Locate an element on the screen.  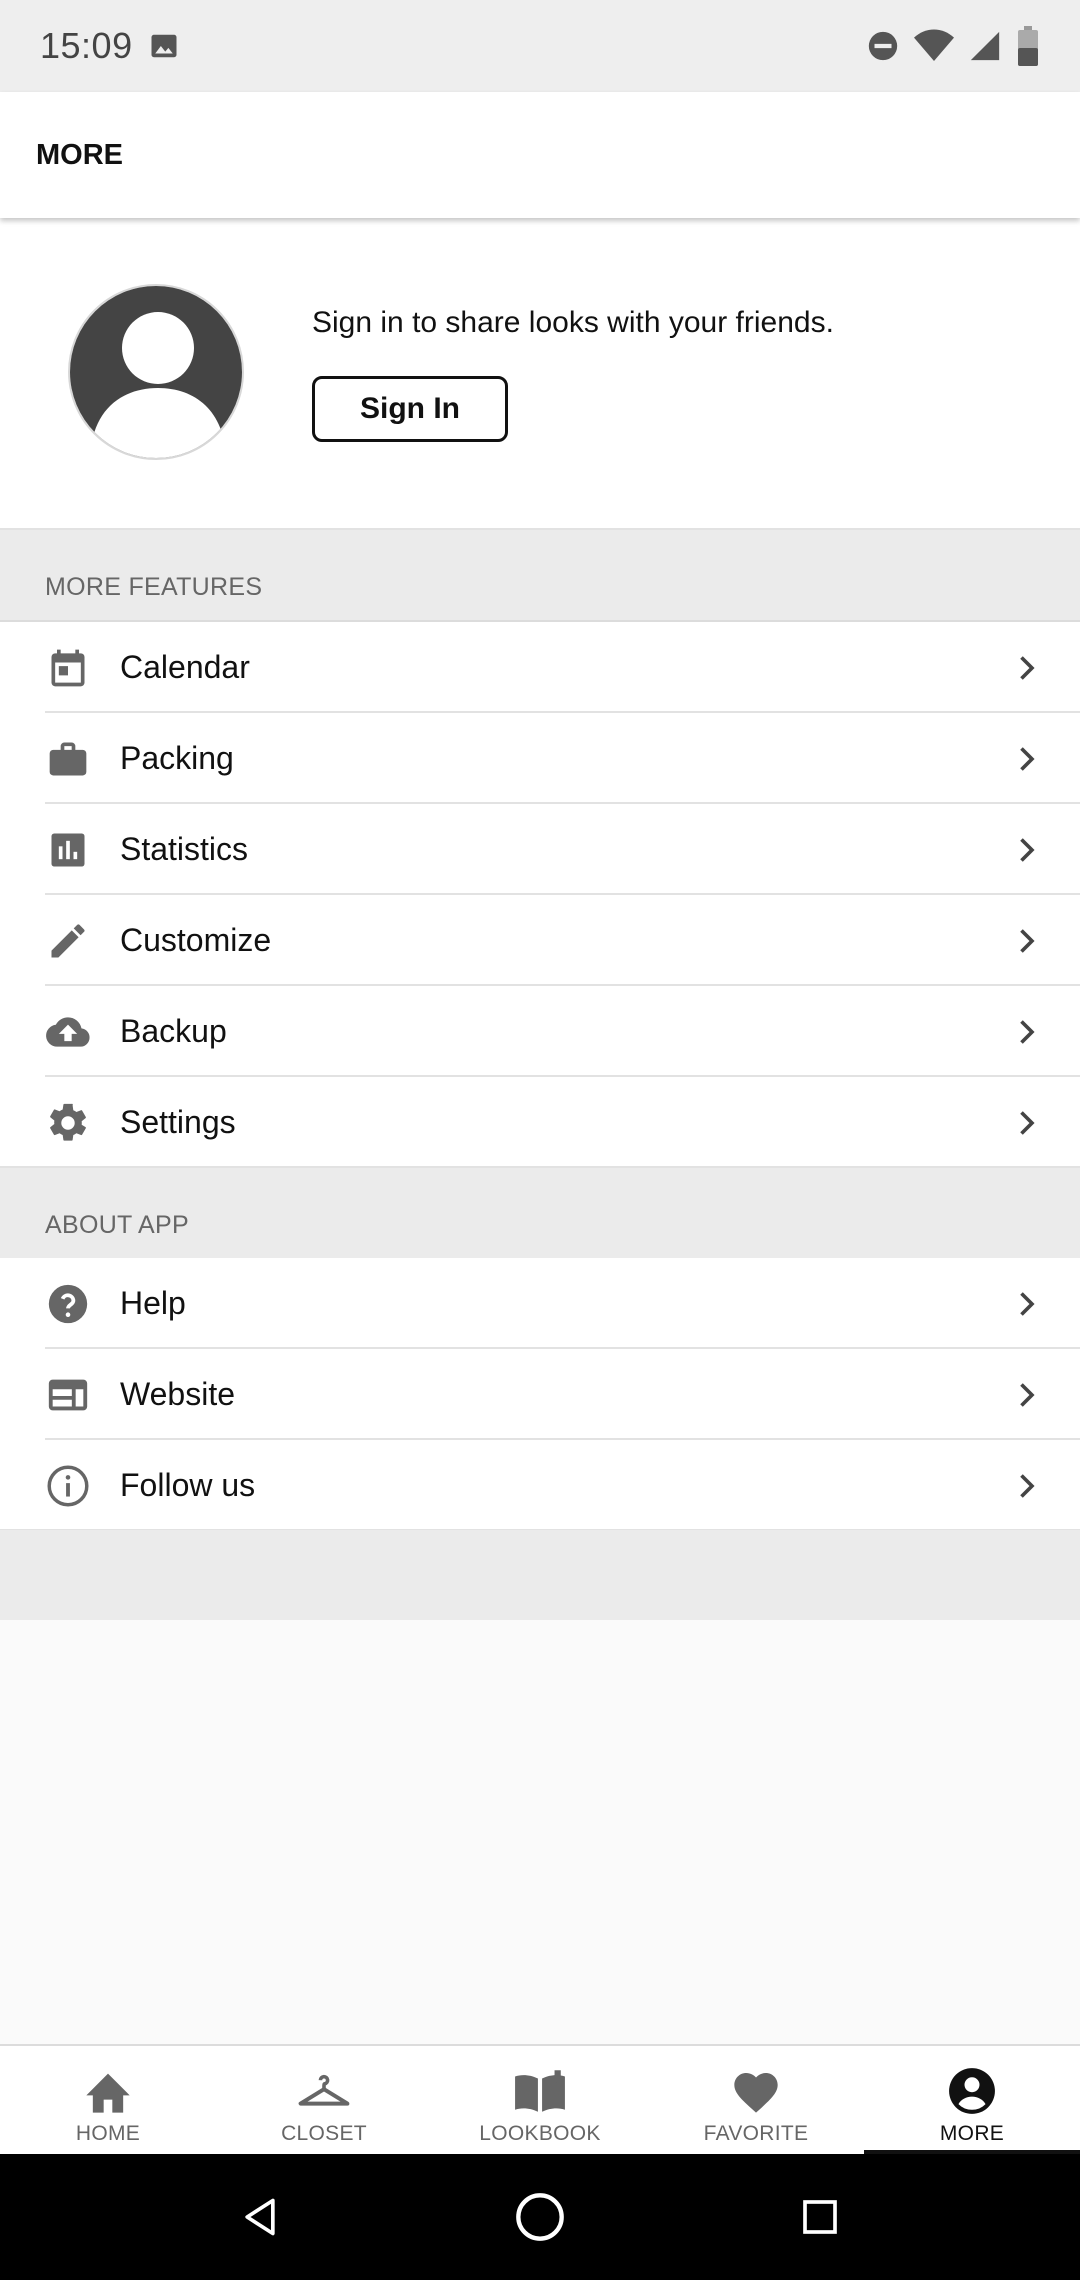
page-title: MORE is located at coordinates (79, 154).